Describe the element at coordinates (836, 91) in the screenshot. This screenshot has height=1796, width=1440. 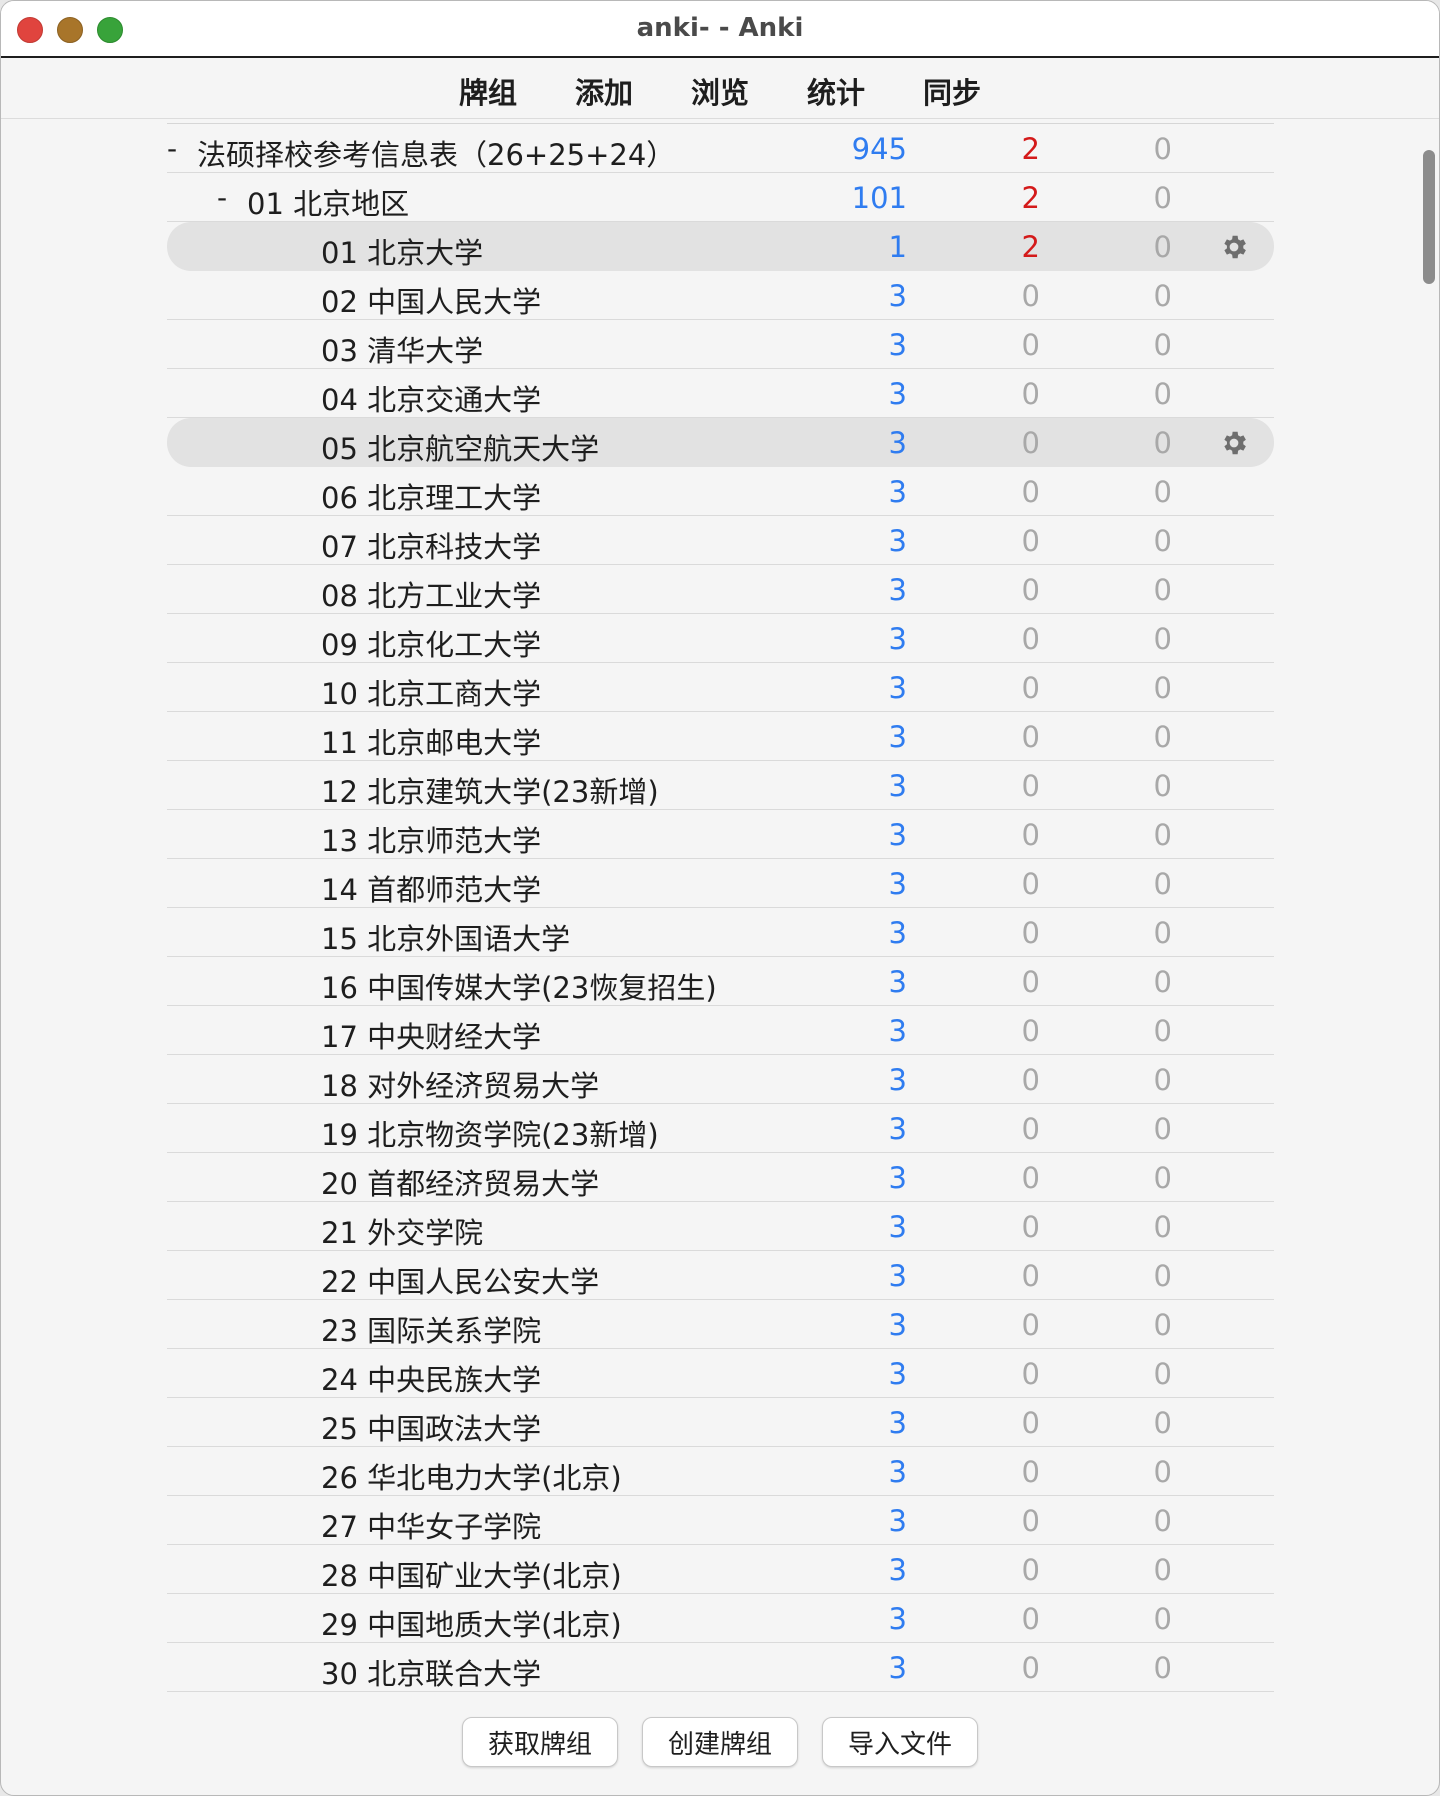
I see `toolbar-stats: 统计` at that location.